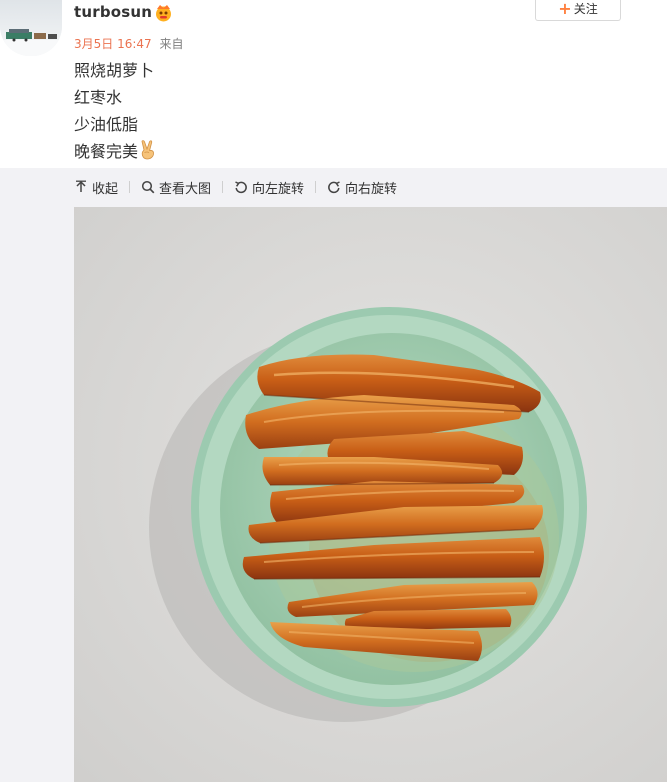 This screenshot has height=782, width=667. I want to click on post-meta: 3月5日 16:47 来自, so click(129, 43).